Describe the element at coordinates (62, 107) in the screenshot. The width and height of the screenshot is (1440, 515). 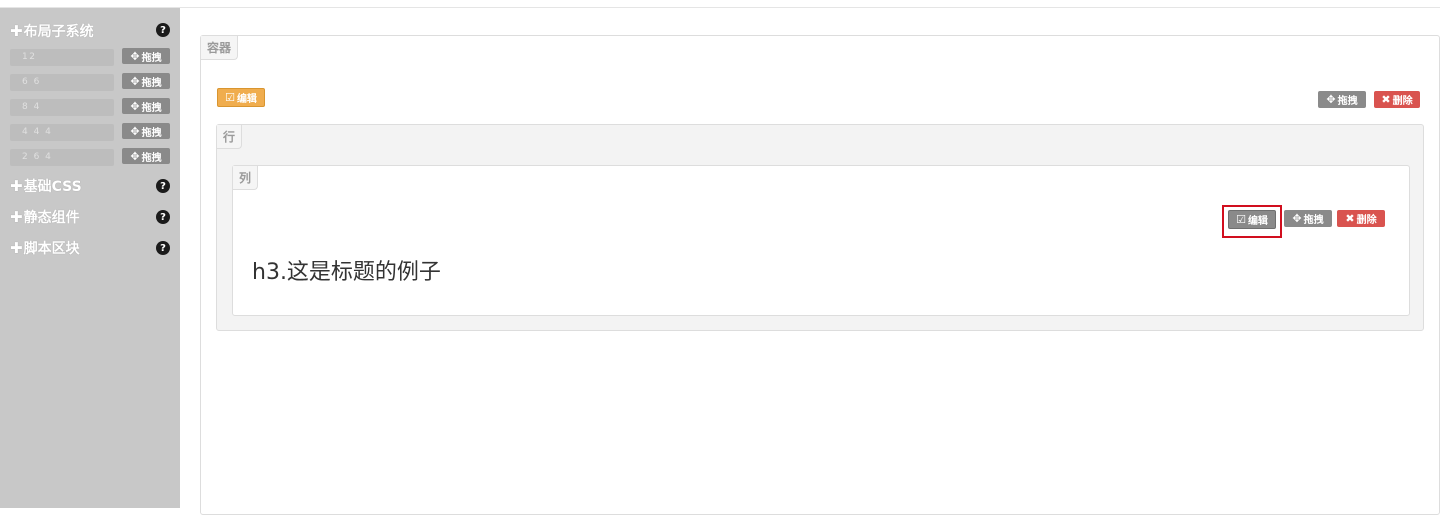
I see `layout-preview-8-4: 8 4` at that location.